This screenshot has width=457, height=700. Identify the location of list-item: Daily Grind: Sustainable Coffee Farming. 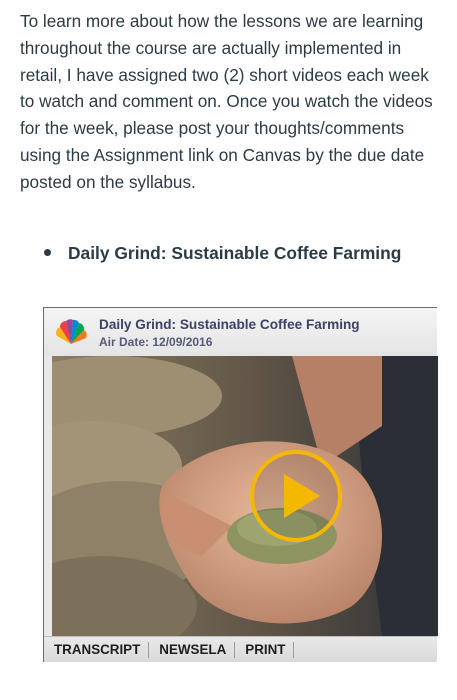
(222, 253).